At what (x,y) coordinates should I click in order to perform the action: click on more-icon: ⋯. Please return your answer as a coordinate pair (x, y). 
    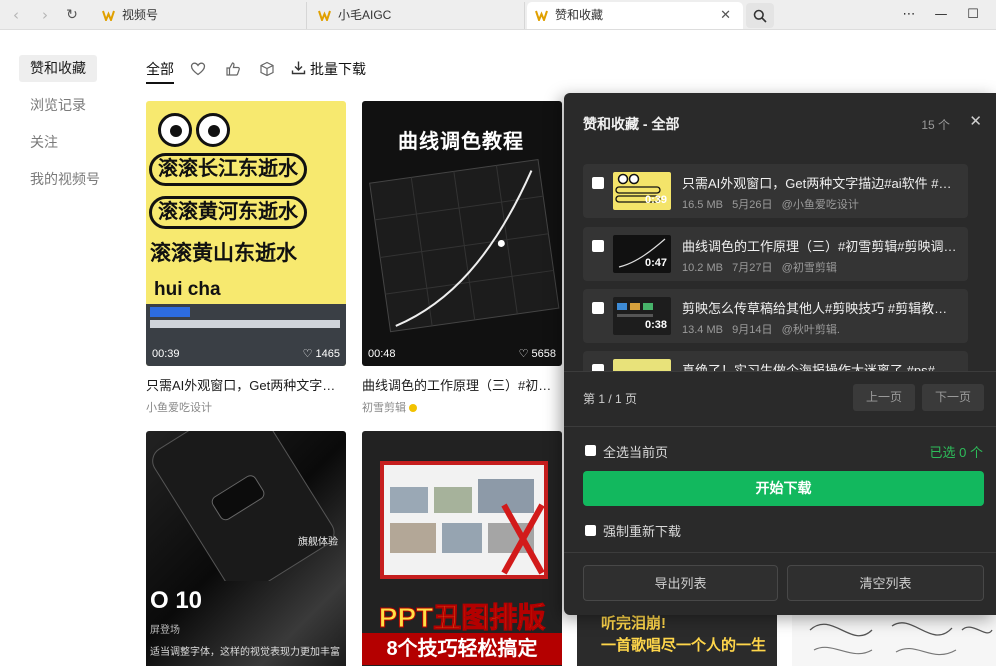
    Looking at the image, I should click on (909, 15).